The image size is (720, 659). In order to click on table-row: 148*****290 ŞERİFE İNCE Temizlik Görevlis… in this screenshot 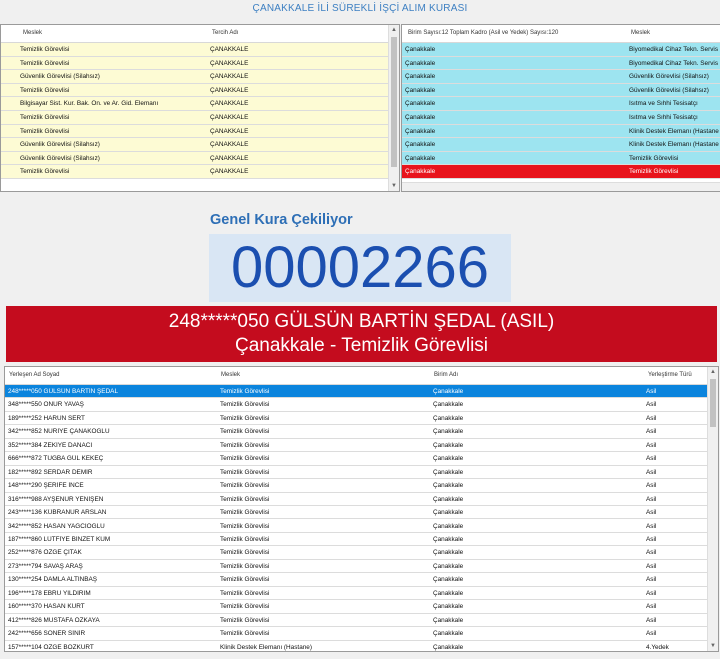, I will do `click(356, 486)`.